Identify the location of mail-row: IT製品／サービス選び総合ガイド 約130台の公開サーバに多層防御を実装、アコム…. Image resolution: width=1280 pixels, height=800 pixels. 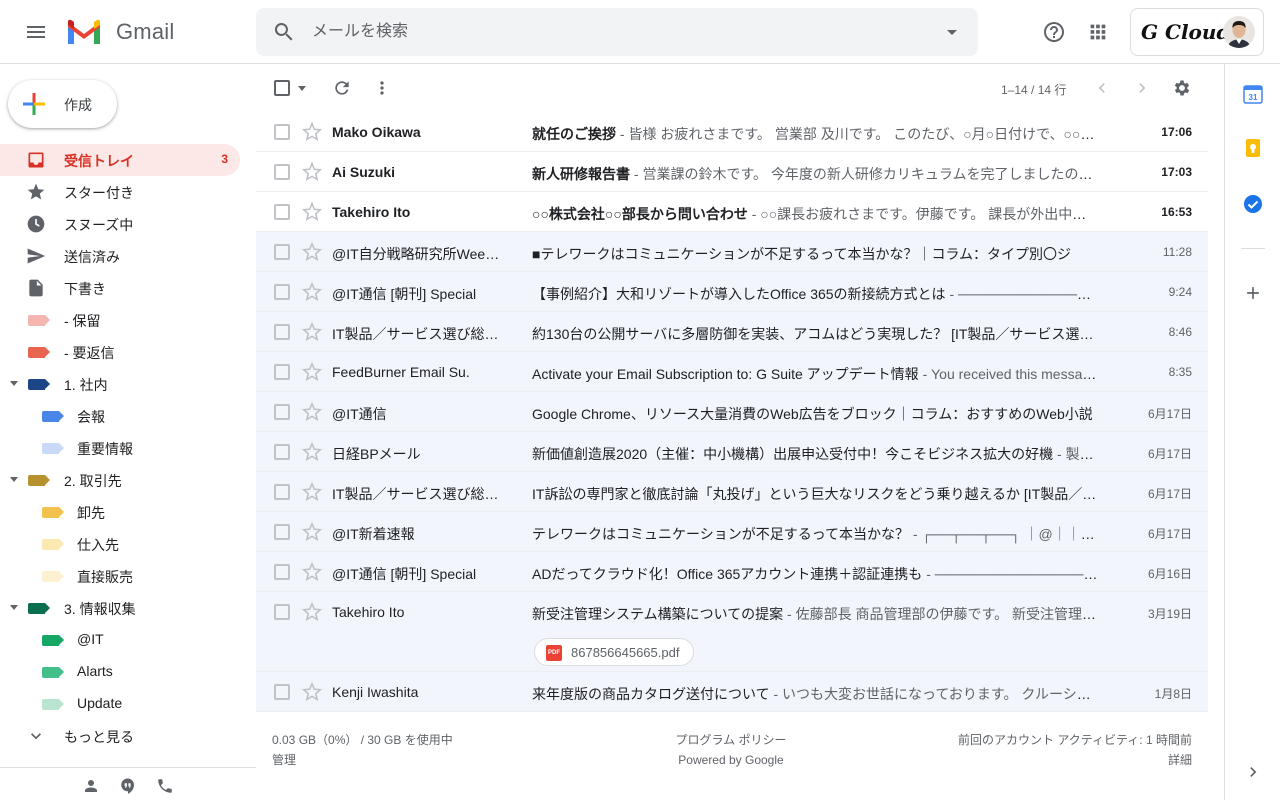
(732, 332).